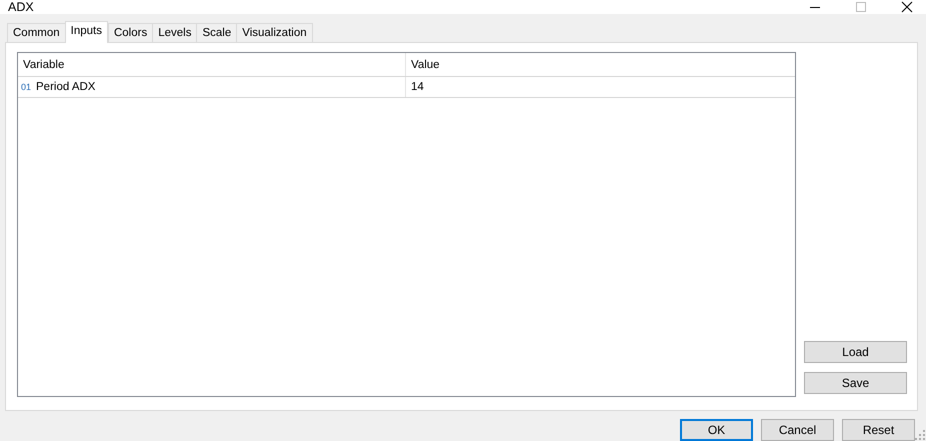 The image size is (926, 441). What do you see at coordinates (86, 32) in the screenshot?
I see `tab: Inputs` at bounding box center [86, 32].